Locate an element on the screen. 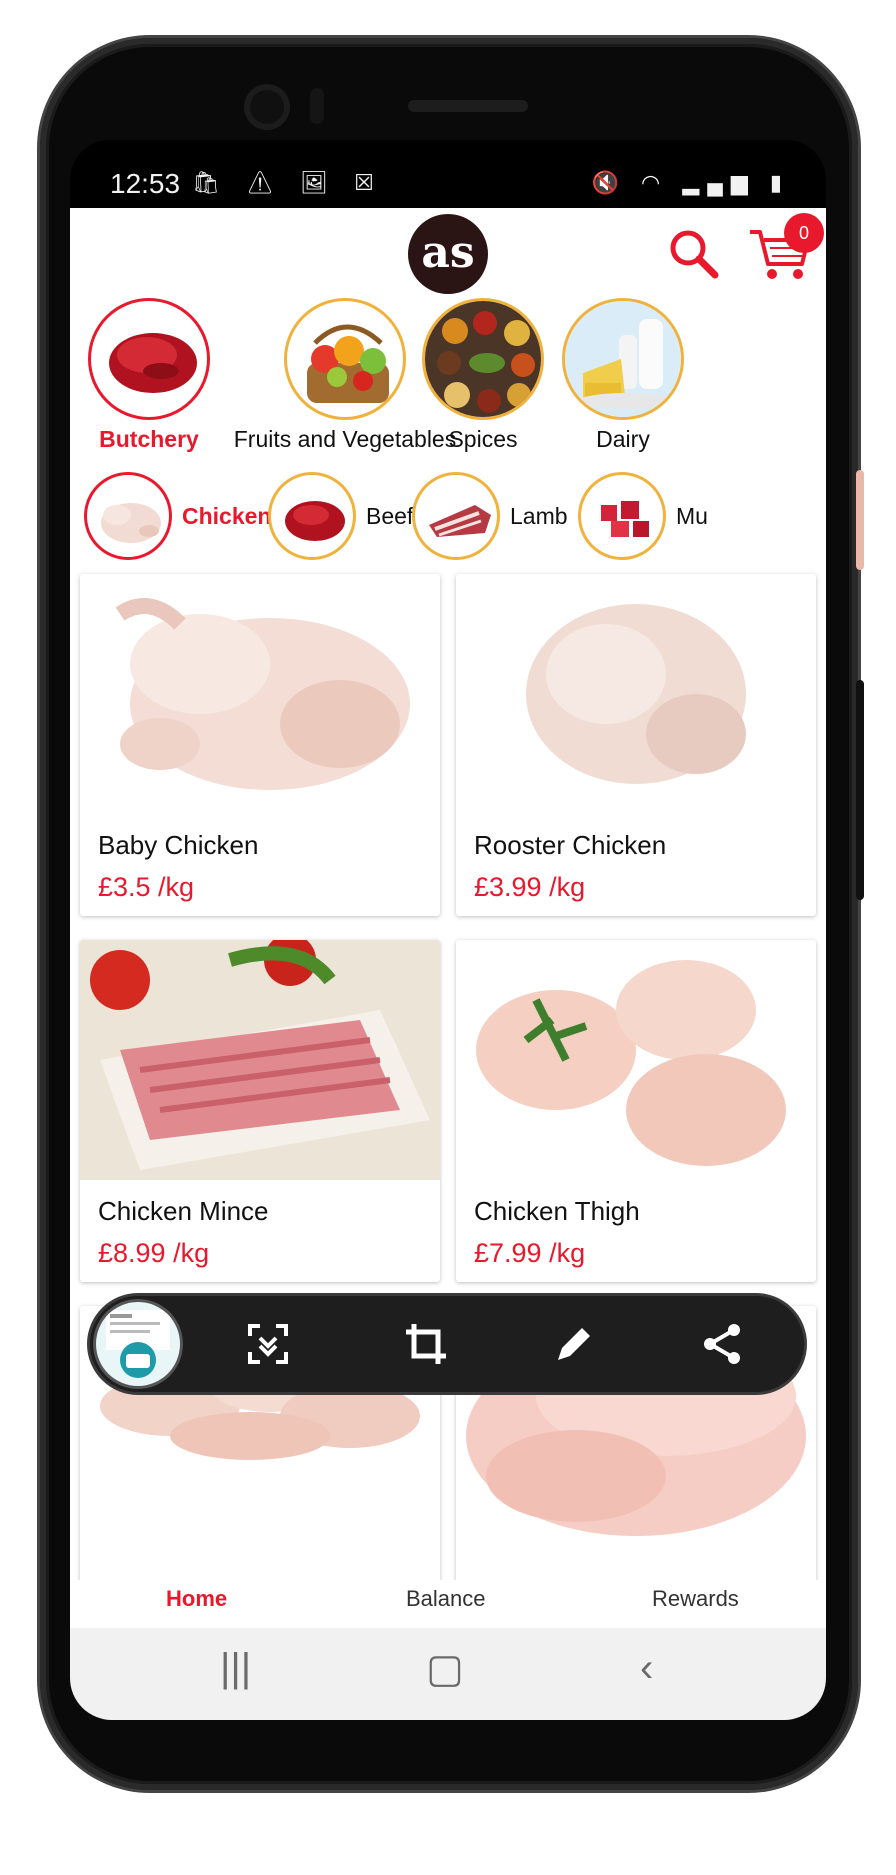  product-name: Baby Chicken is located at coordinates (178, 845).